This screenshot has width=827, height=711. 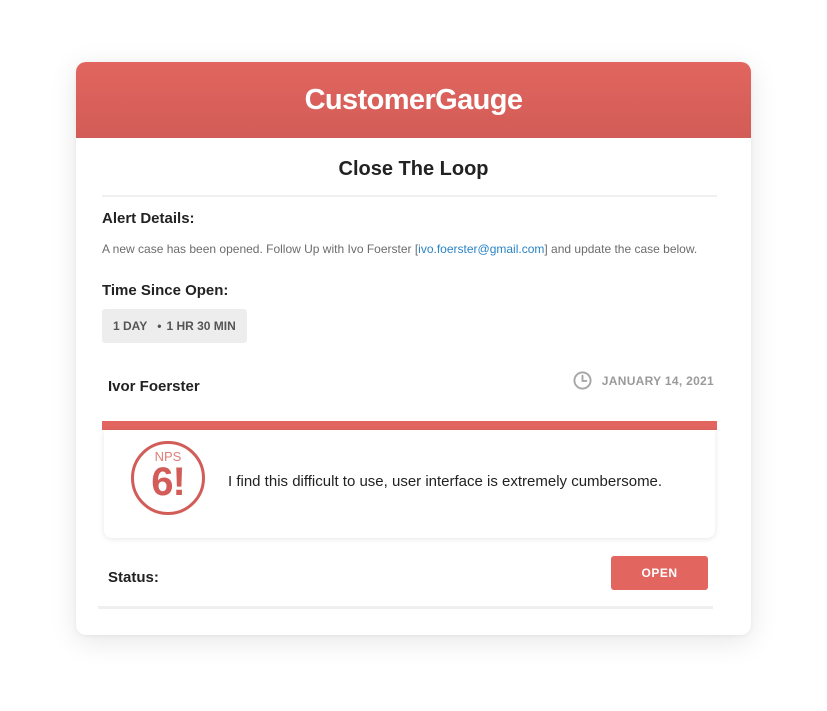 What do you see at coordinates (659, 573) in the screenshot?
I see `status-open-button: OPEN` at bounding box center [659, 573].